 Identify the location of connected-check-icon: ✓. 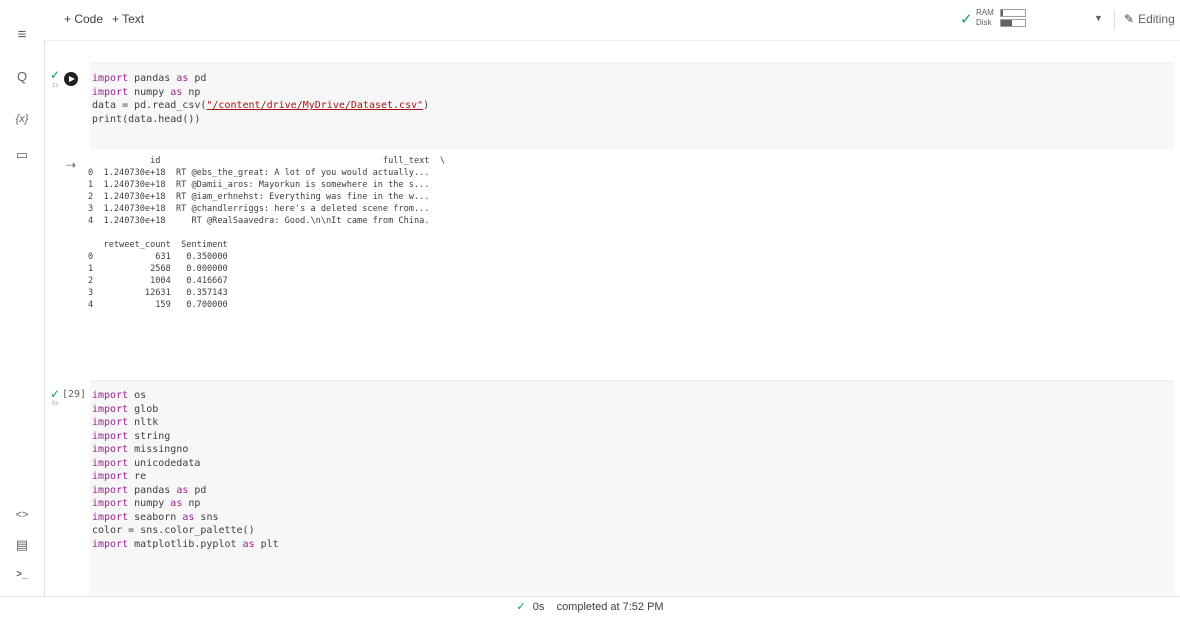
(966, 19).